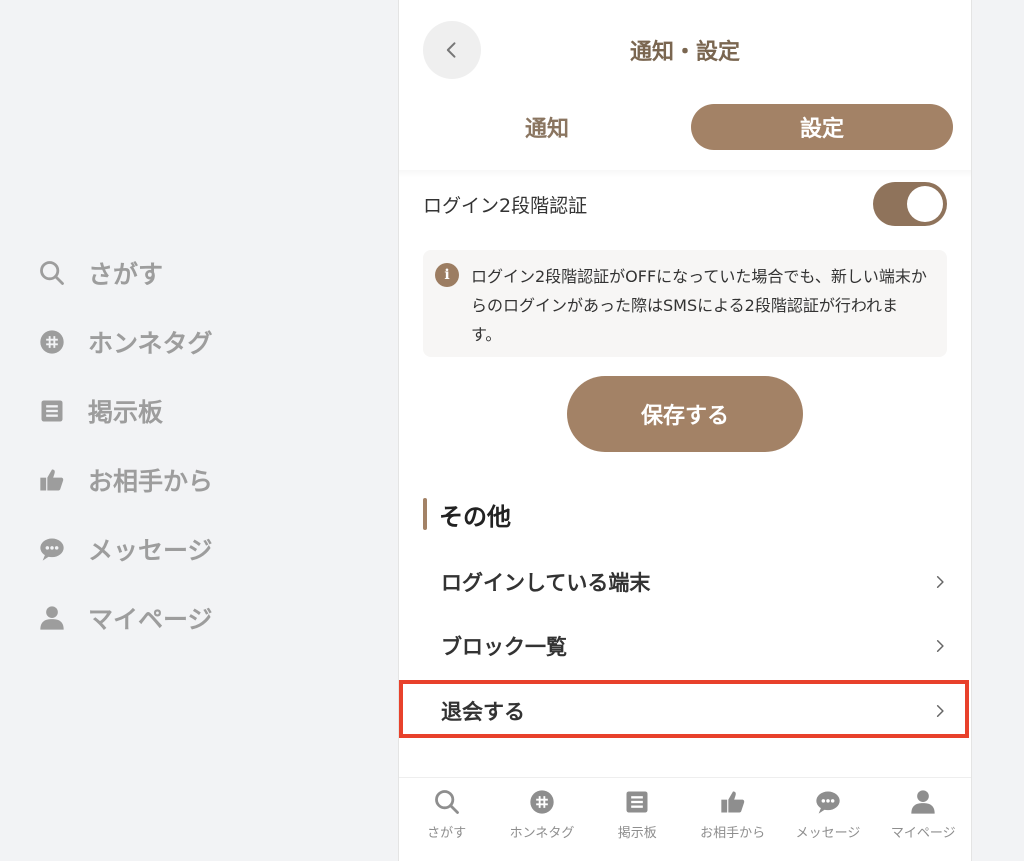 This screenshot has width=1024, height=861. I want to click on tabbar-item-board: 掲示板, so click(637, 824).